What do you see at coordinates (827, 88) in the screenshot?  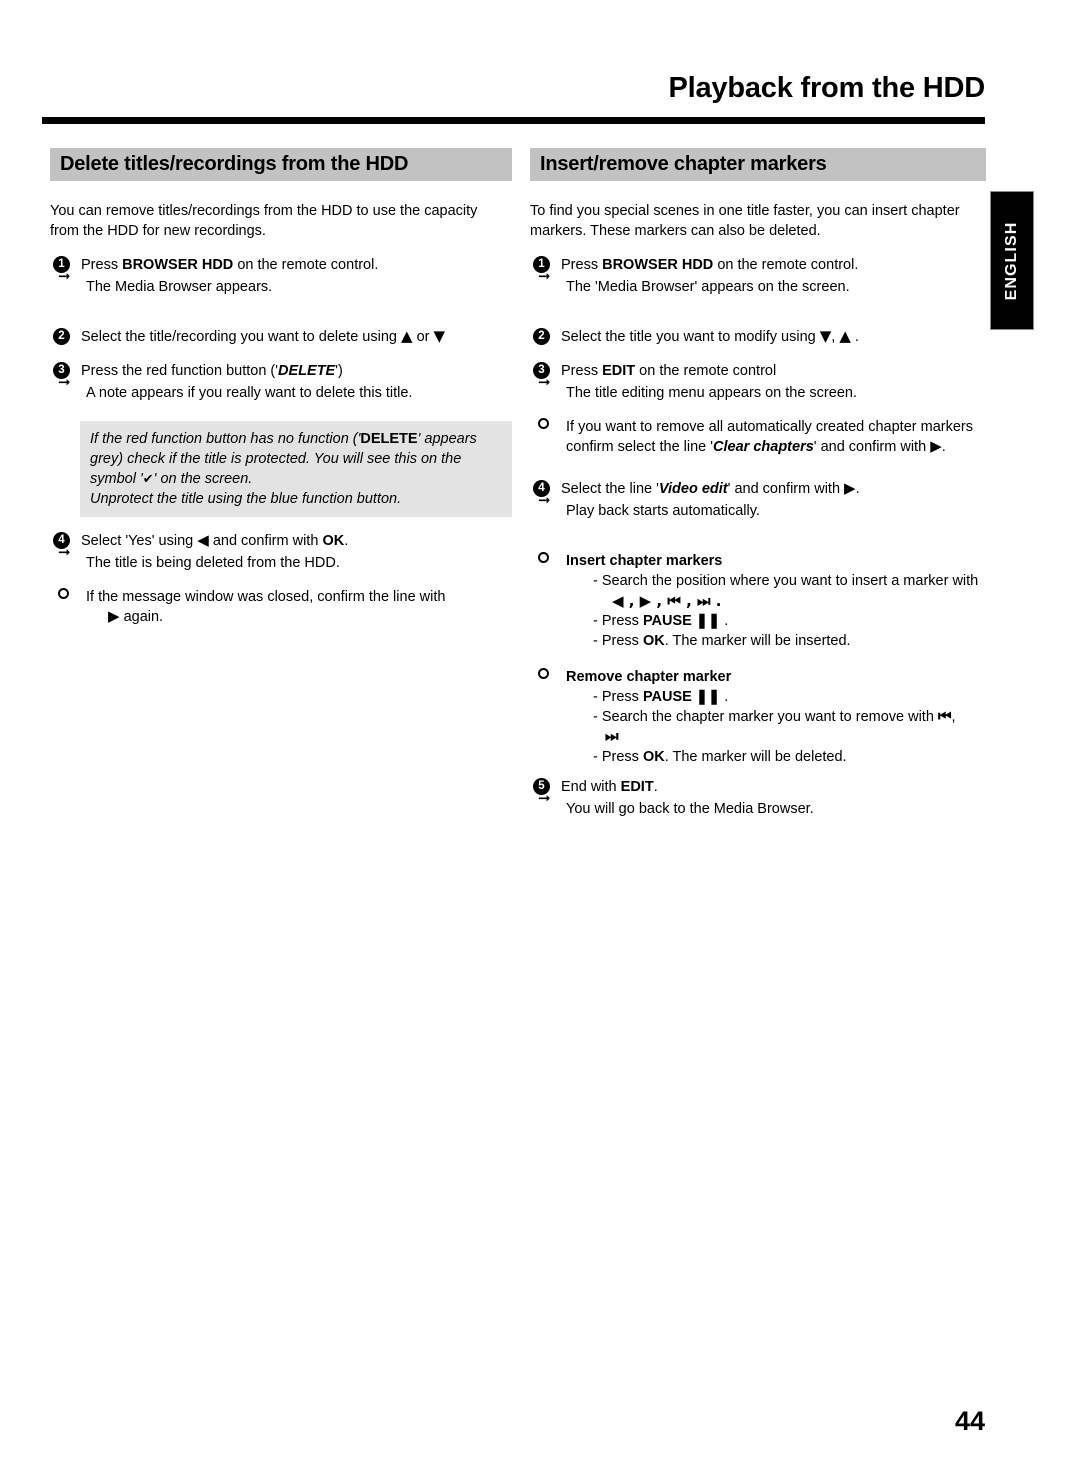 I see `page-title: Playback from the HDD` at bounding box center [827, 88].